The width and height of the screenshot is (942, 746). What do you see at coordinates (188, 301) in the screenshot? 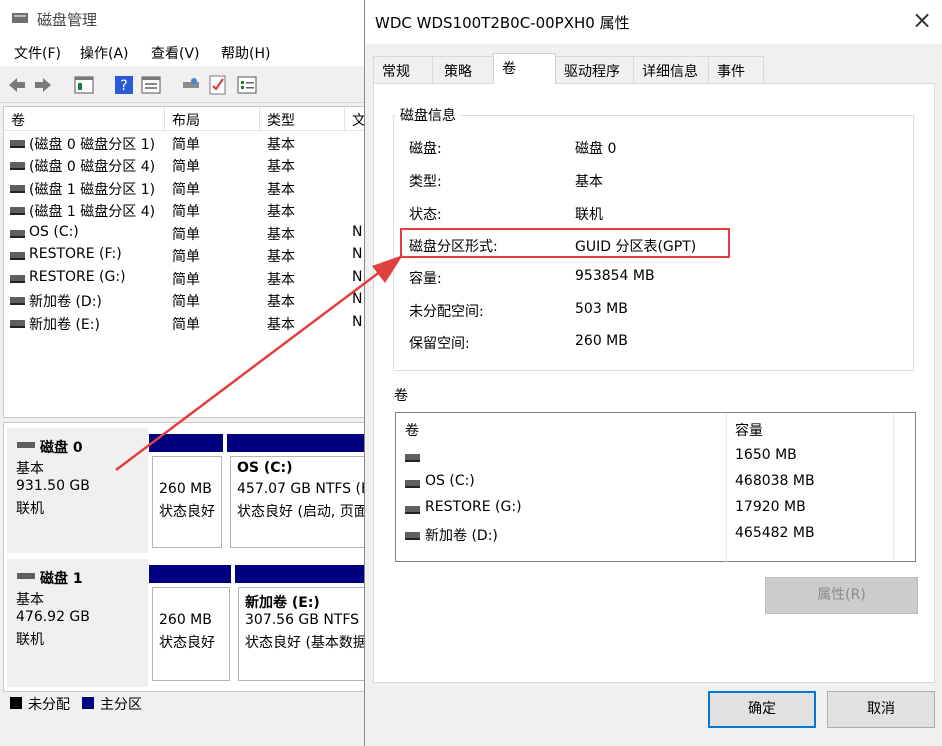
I see `volume-row: 新加卷 (D:) 简单 基本 N` at bounding box center [188, 301].